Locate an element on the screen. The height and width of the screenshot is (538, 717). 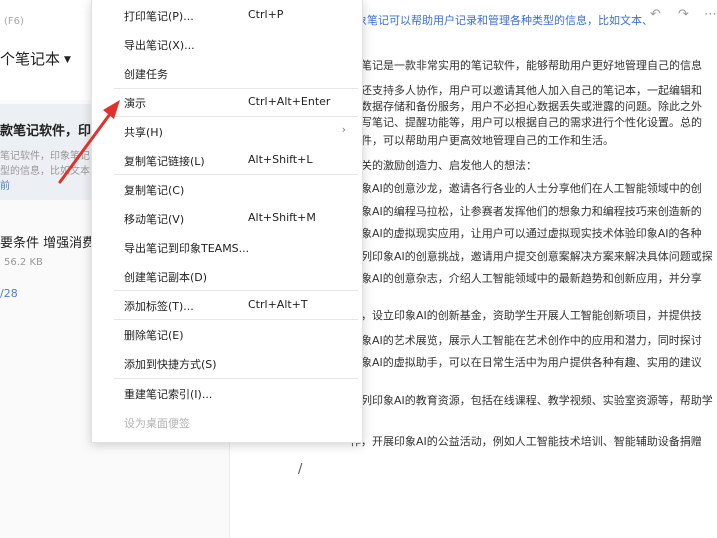
pagination: /28 is located at coordinates (9, 293).